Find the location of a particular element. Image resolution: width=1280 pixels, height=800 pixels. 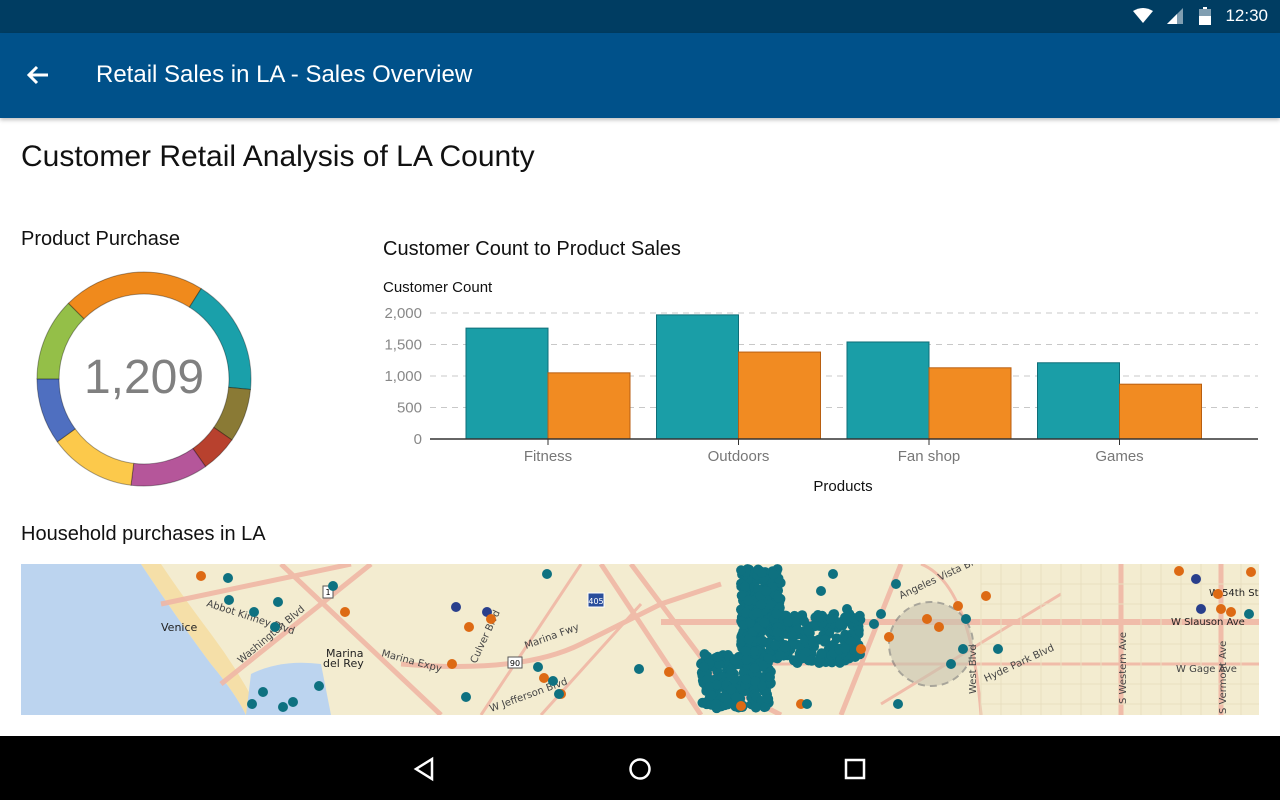

selection-circle is located at coordinates (931, 644).